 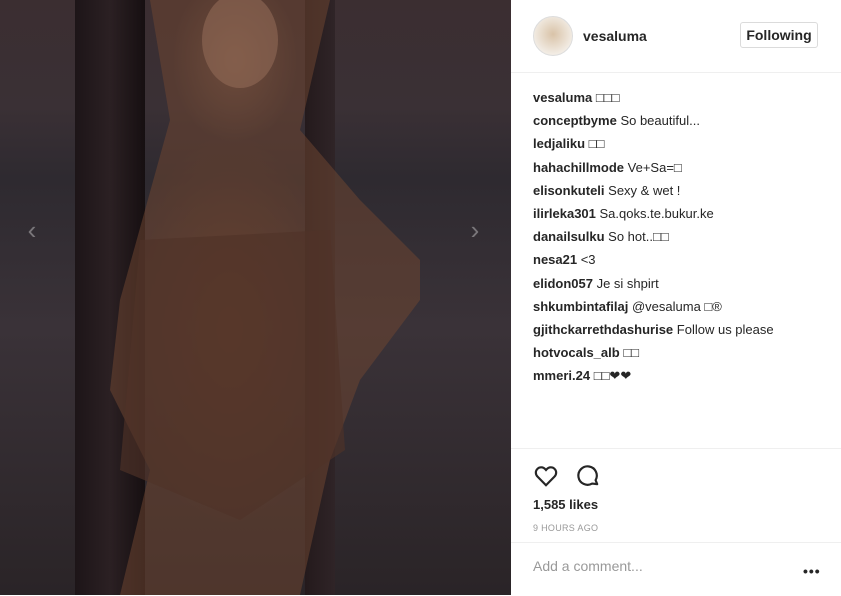 I want to click on comment-username: vesaluma, so click(x=562, y=97).